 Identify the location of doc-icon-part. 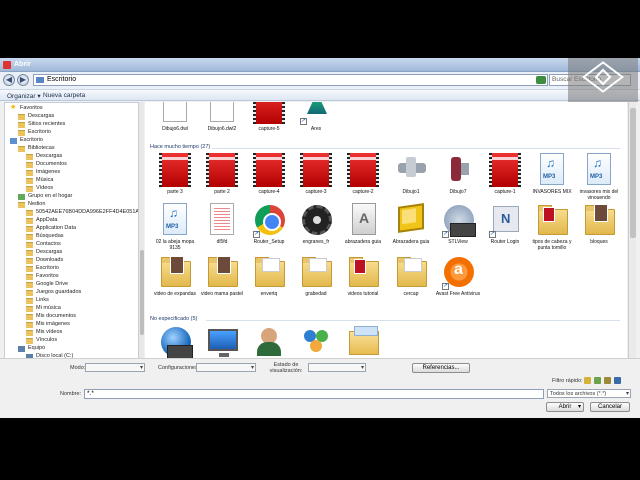
(222, 219).